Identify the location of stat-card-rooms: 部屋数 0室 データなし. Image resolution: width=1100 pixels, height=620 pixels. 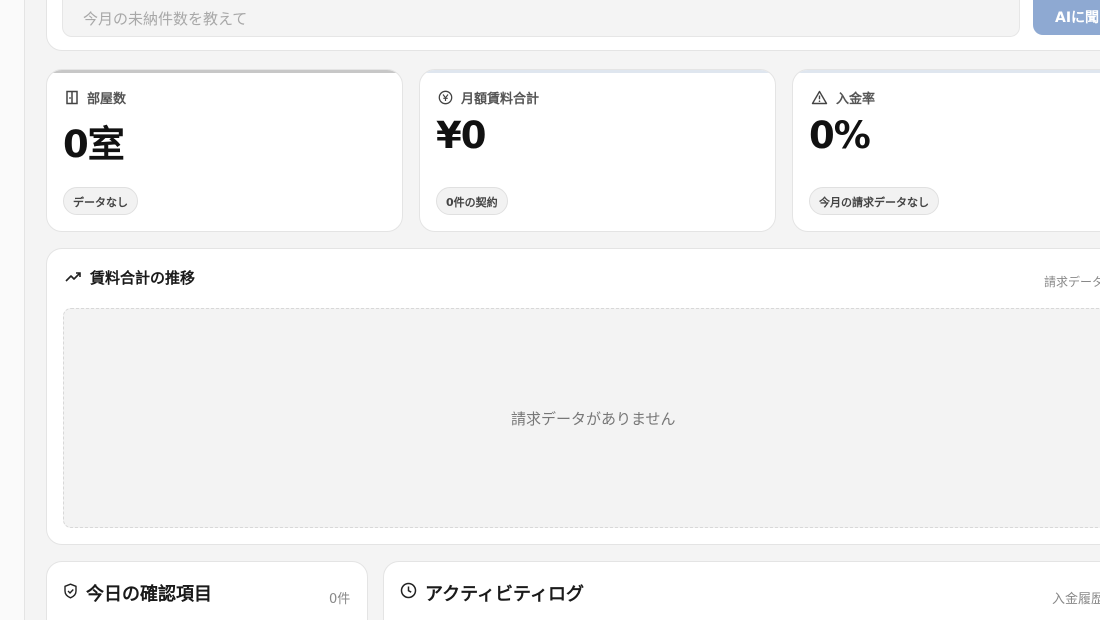
(224, 150).